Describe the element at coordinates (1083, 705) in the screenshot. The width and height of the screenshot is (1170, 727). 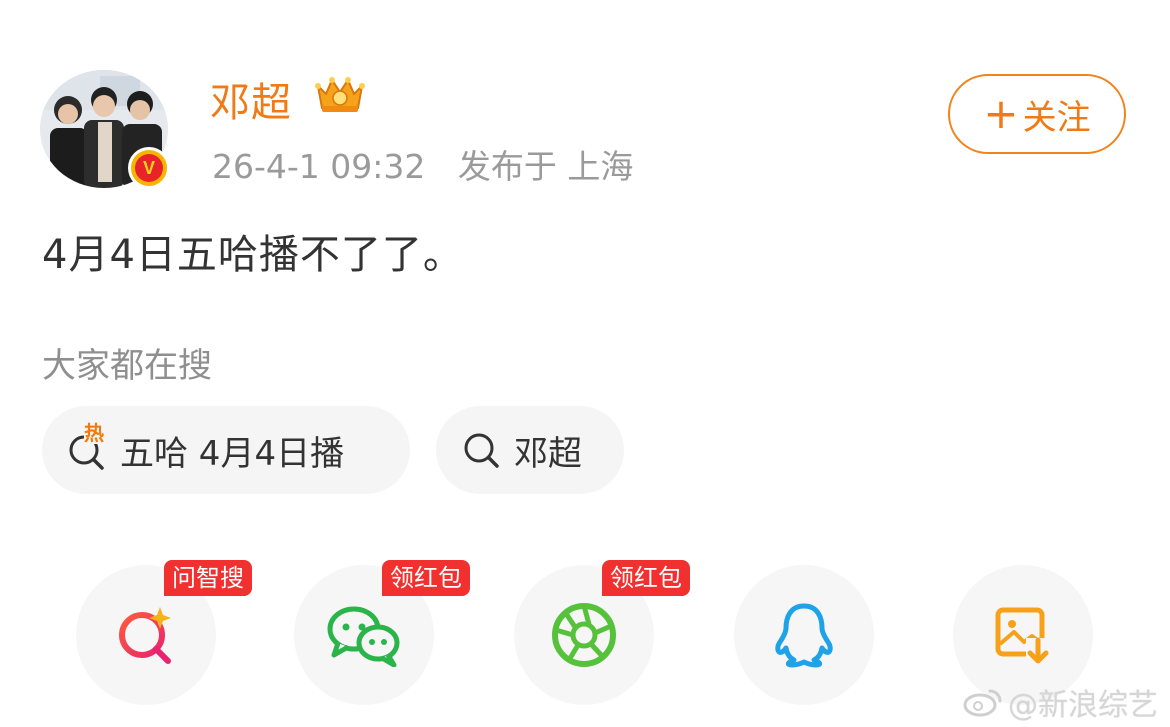
I see `watermark-text: @新浪综艺` at that location.